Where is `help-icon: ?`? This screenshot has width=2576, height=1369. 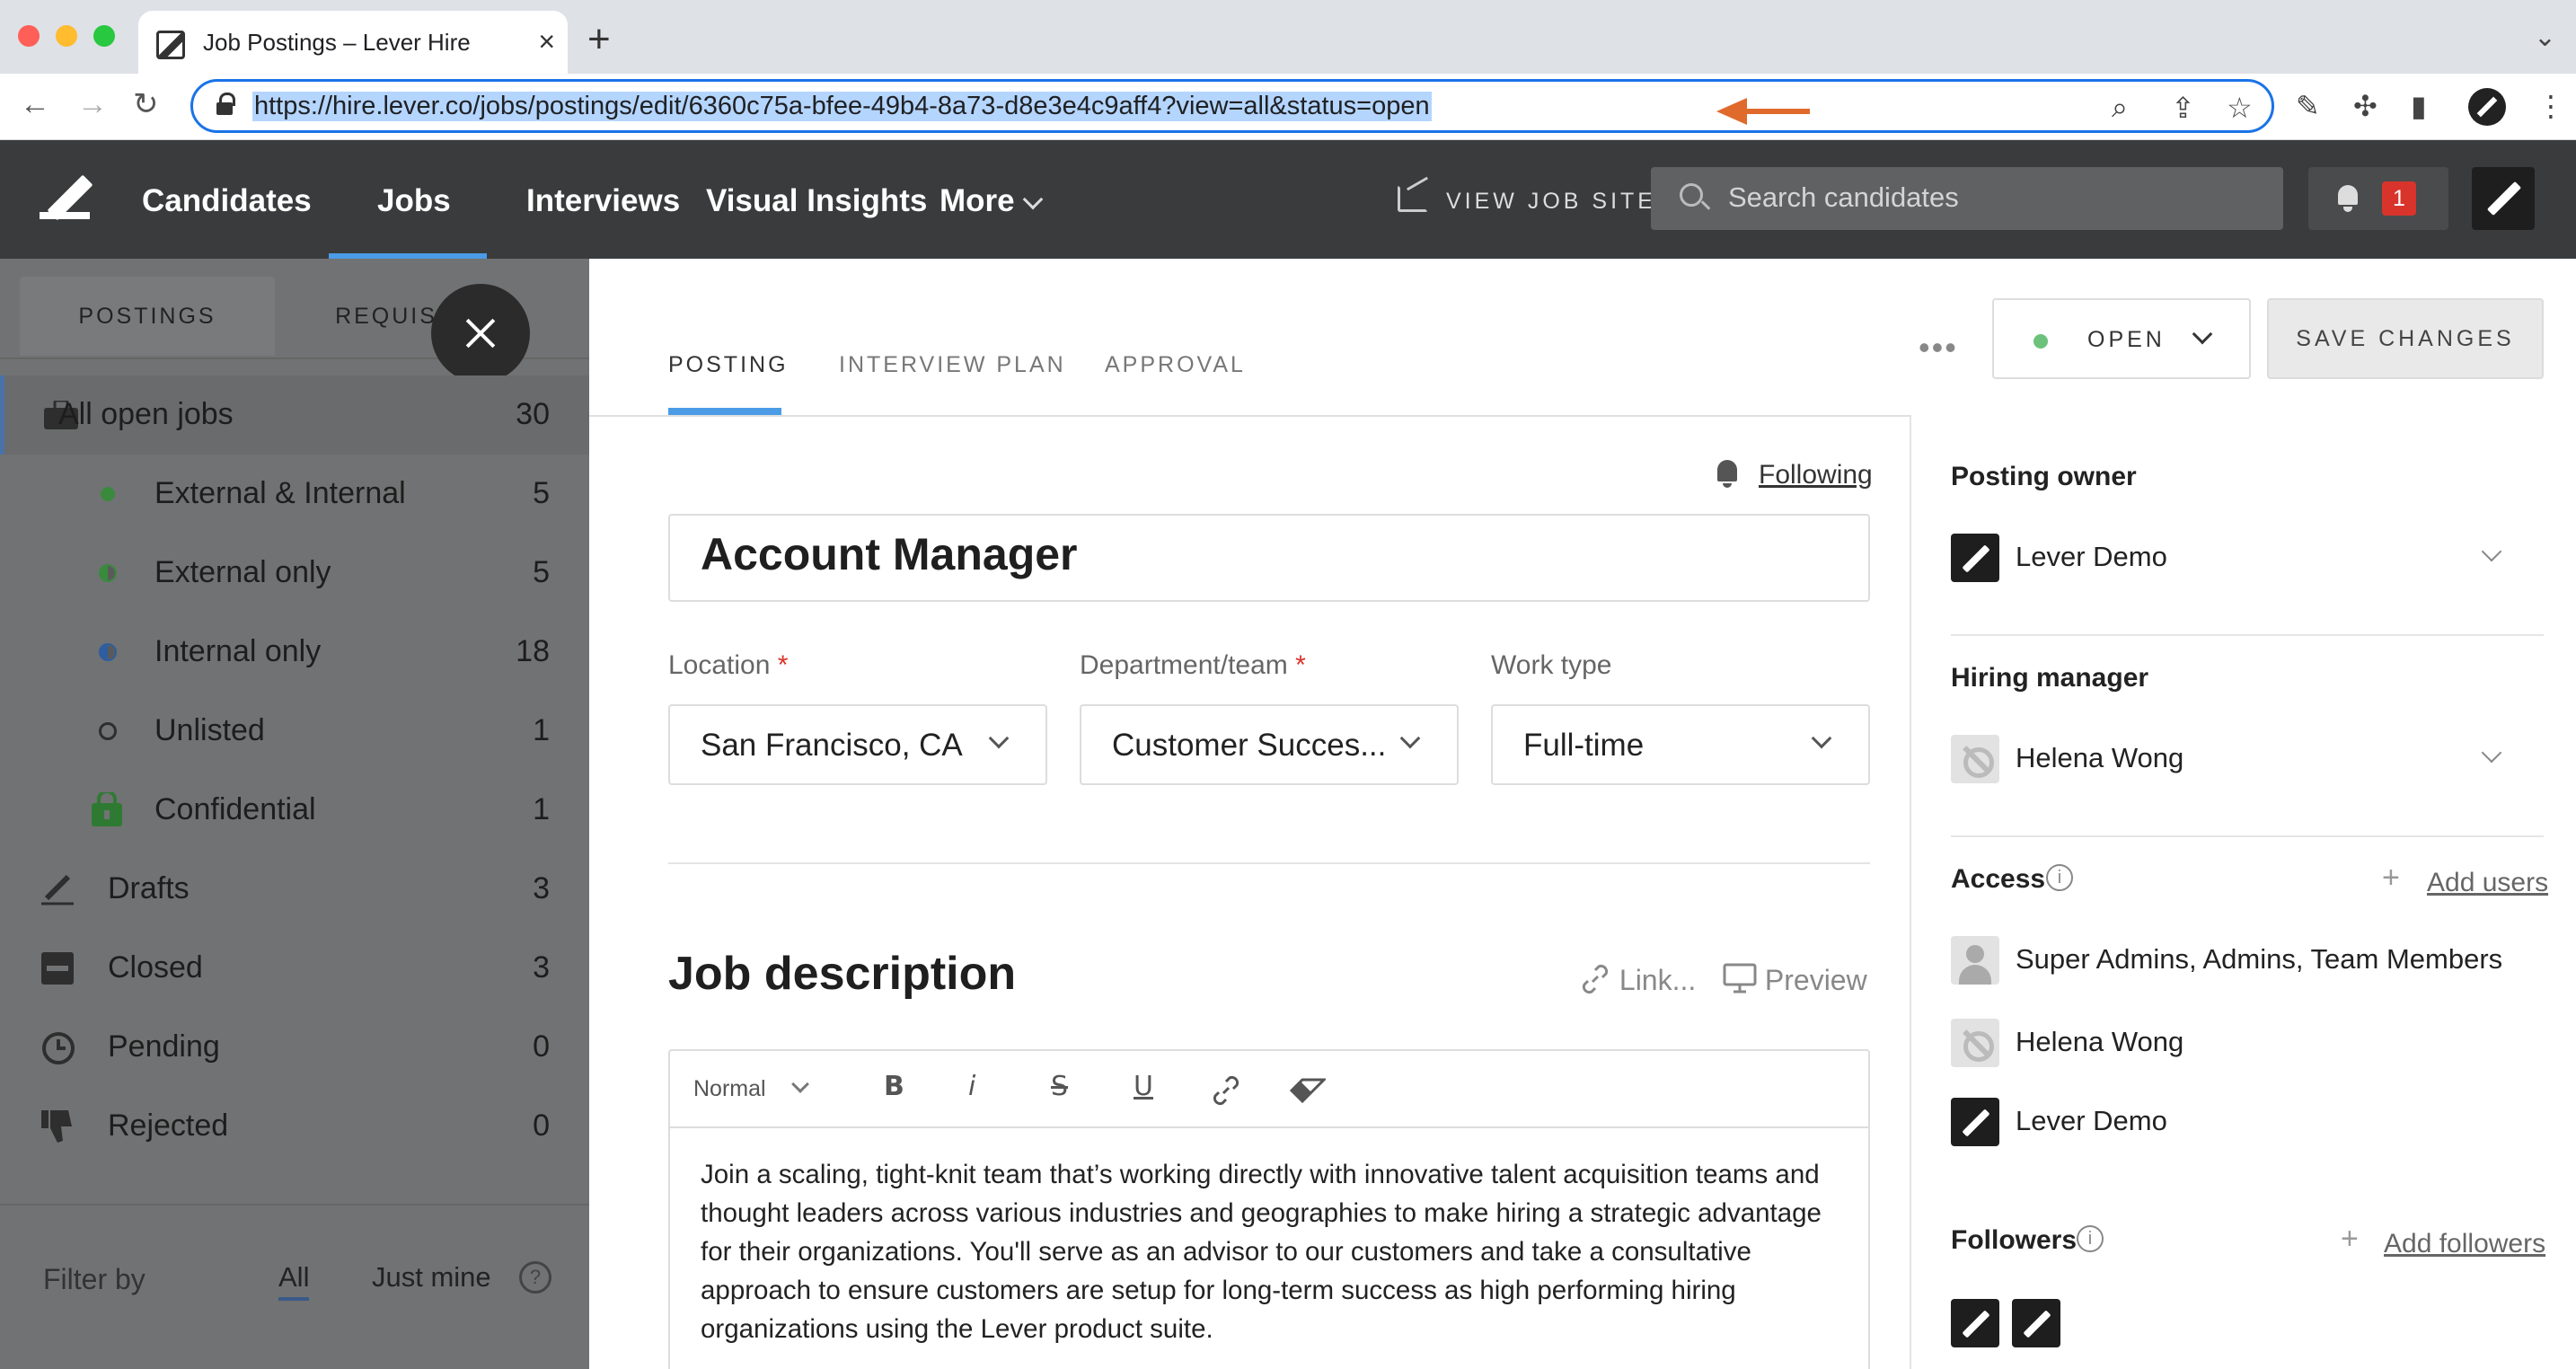
help-icon: ? is located at coordinates (535, 1277).